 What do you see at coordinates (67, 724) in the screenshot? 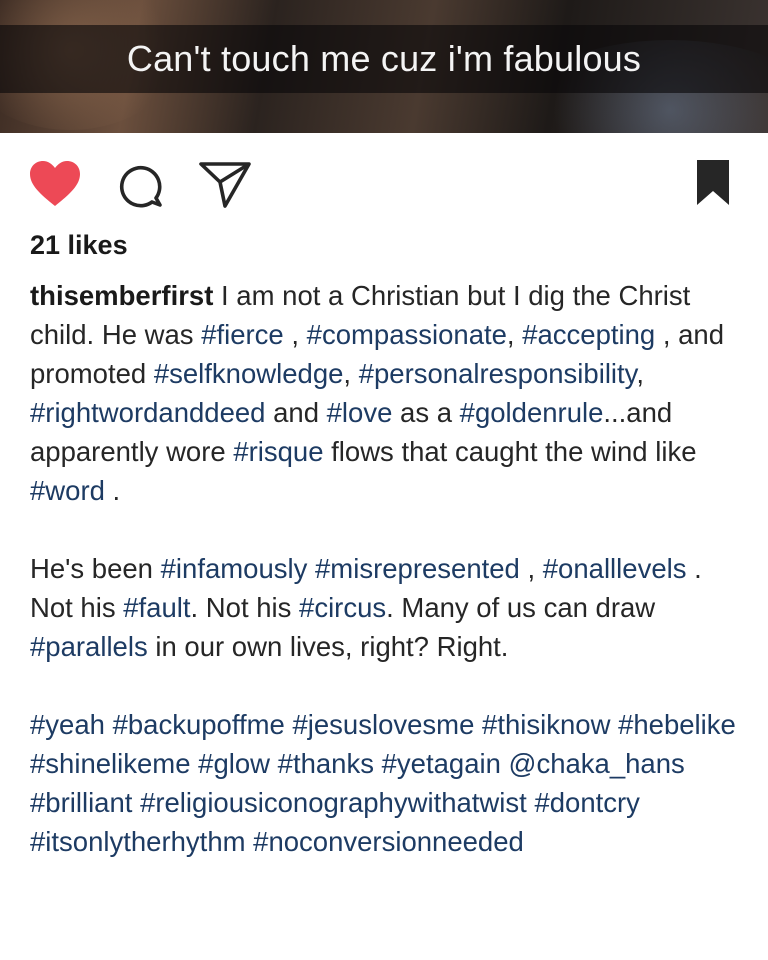
I see `hashtag-link: #yeah` at bounding box center [67, 724].